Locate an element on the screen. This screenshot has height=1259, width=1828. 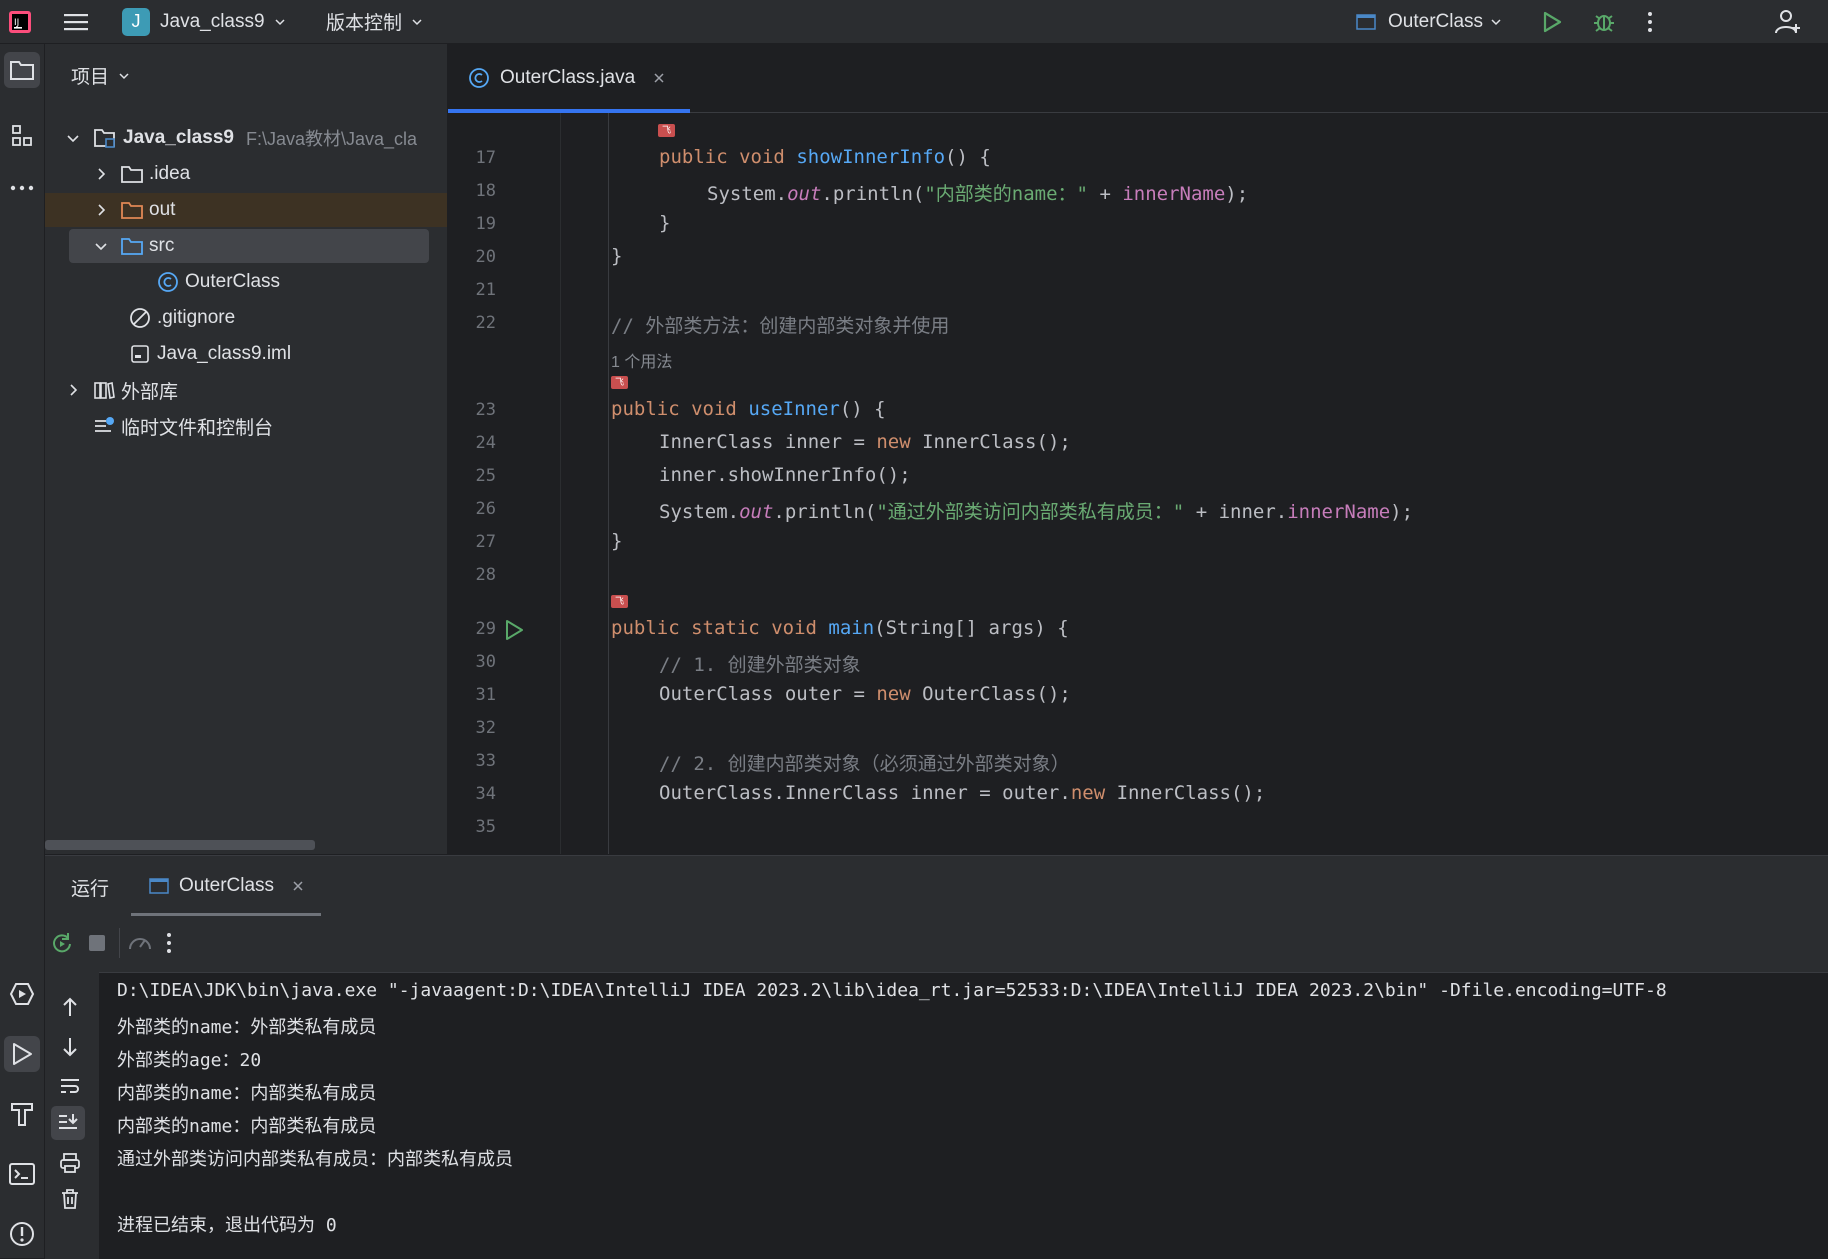
code-line-20: } is located at coordinates (616, 256).